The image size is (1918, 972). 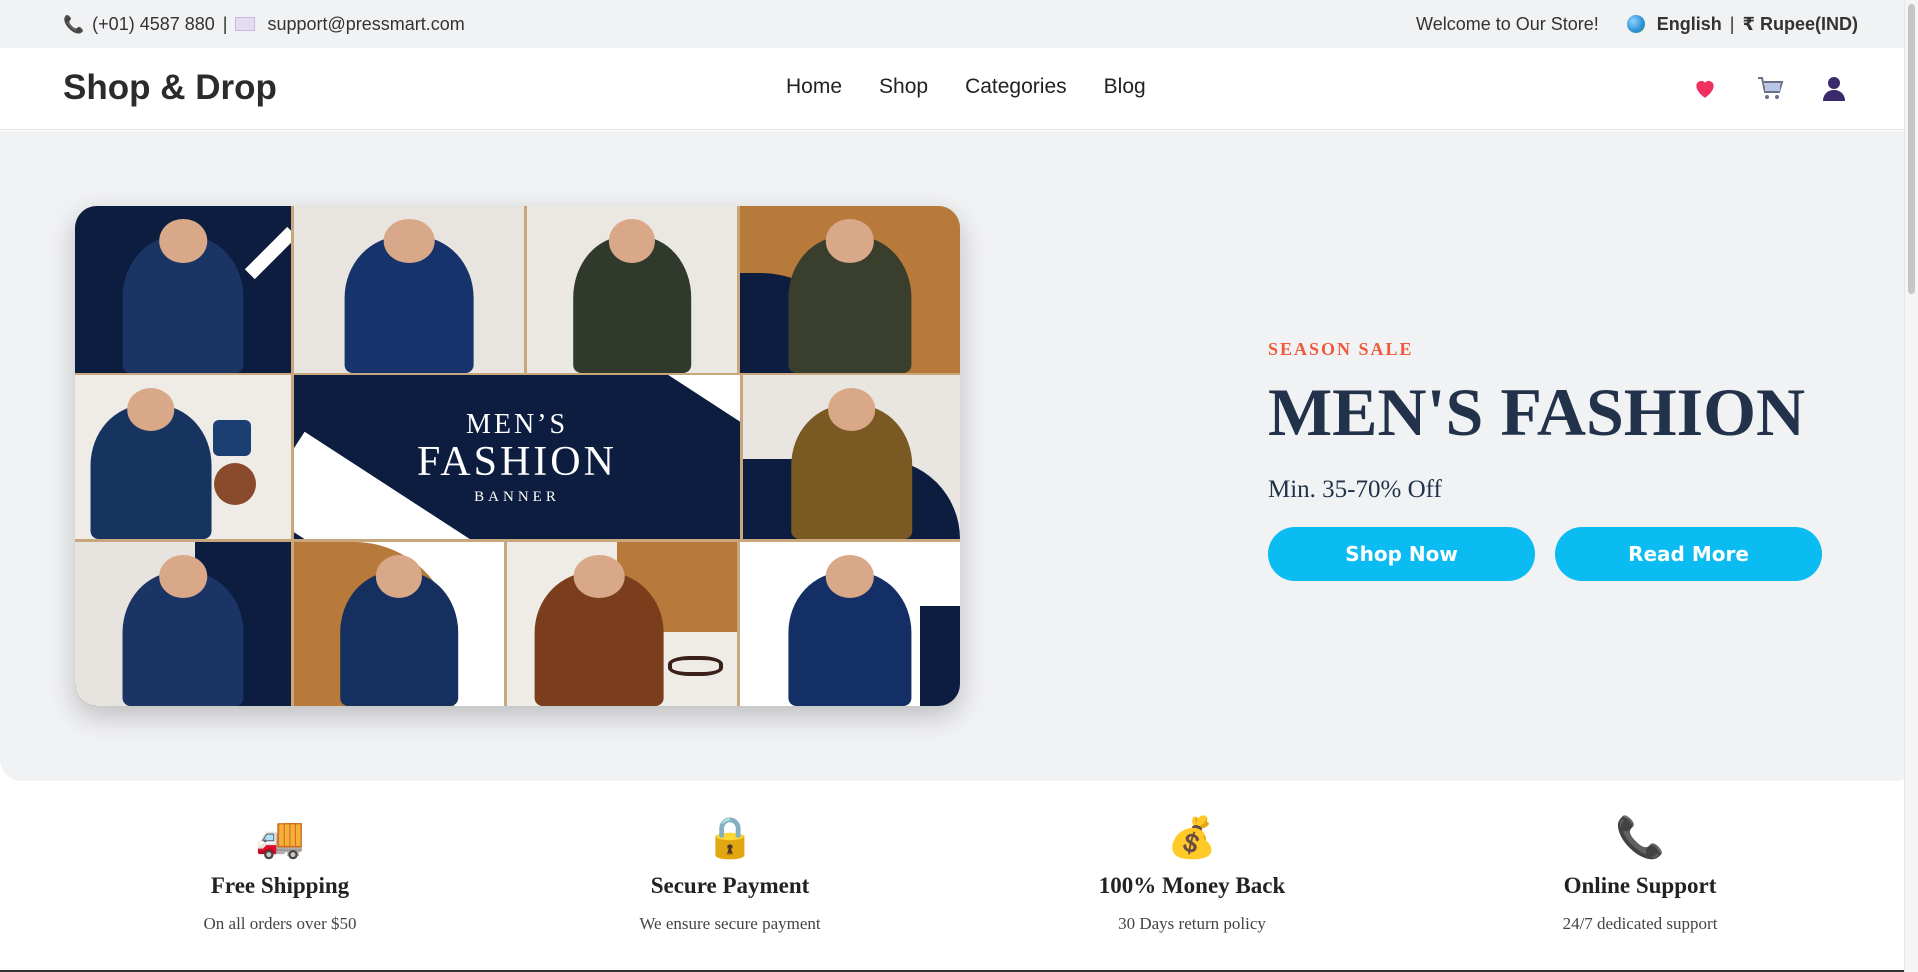 What do you see at coordinates (730, 885) in the screenshot?
I see `feature-title: Secure Payment` at bounding box center [730, 885].